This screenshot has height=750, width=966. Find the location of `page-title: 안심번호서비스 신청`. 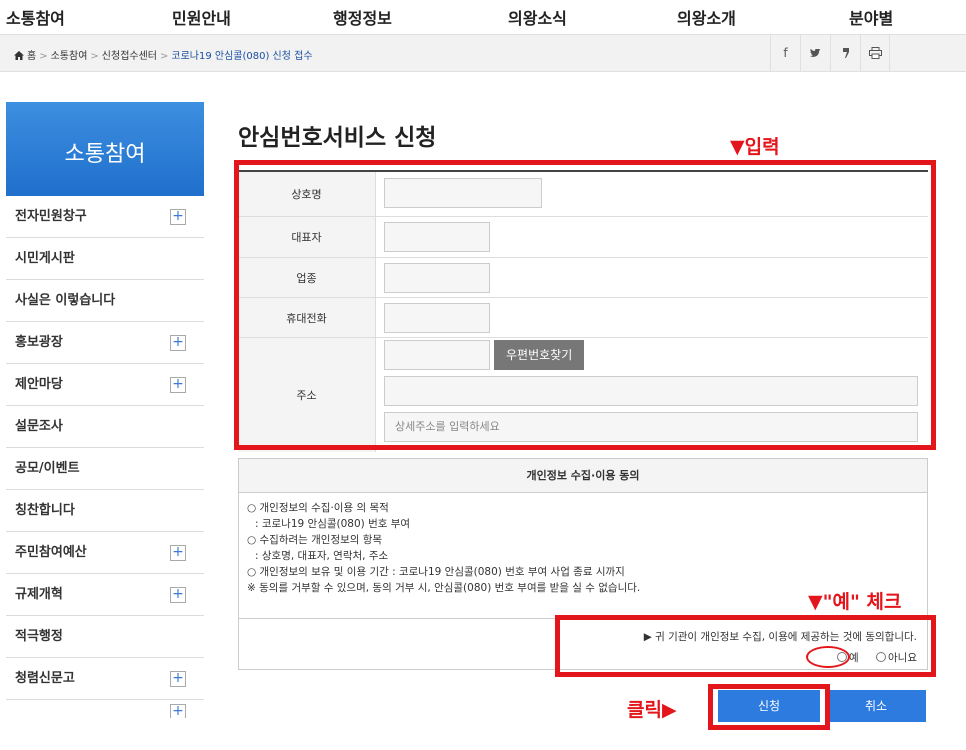

page-title: 안심번호서비스 신청 is located at coordinates (337, 138).